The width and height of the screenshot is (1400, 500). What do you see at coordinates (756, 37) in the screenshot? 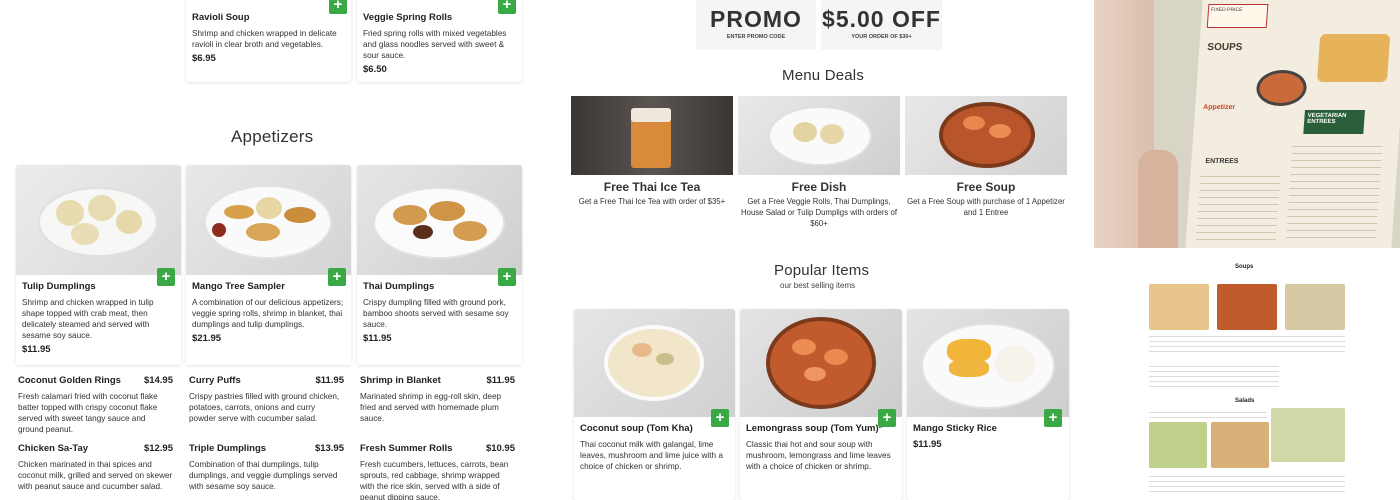
I see `promo-code-caption: ENTER PROMO CODE` at bounding box center [756, 37].